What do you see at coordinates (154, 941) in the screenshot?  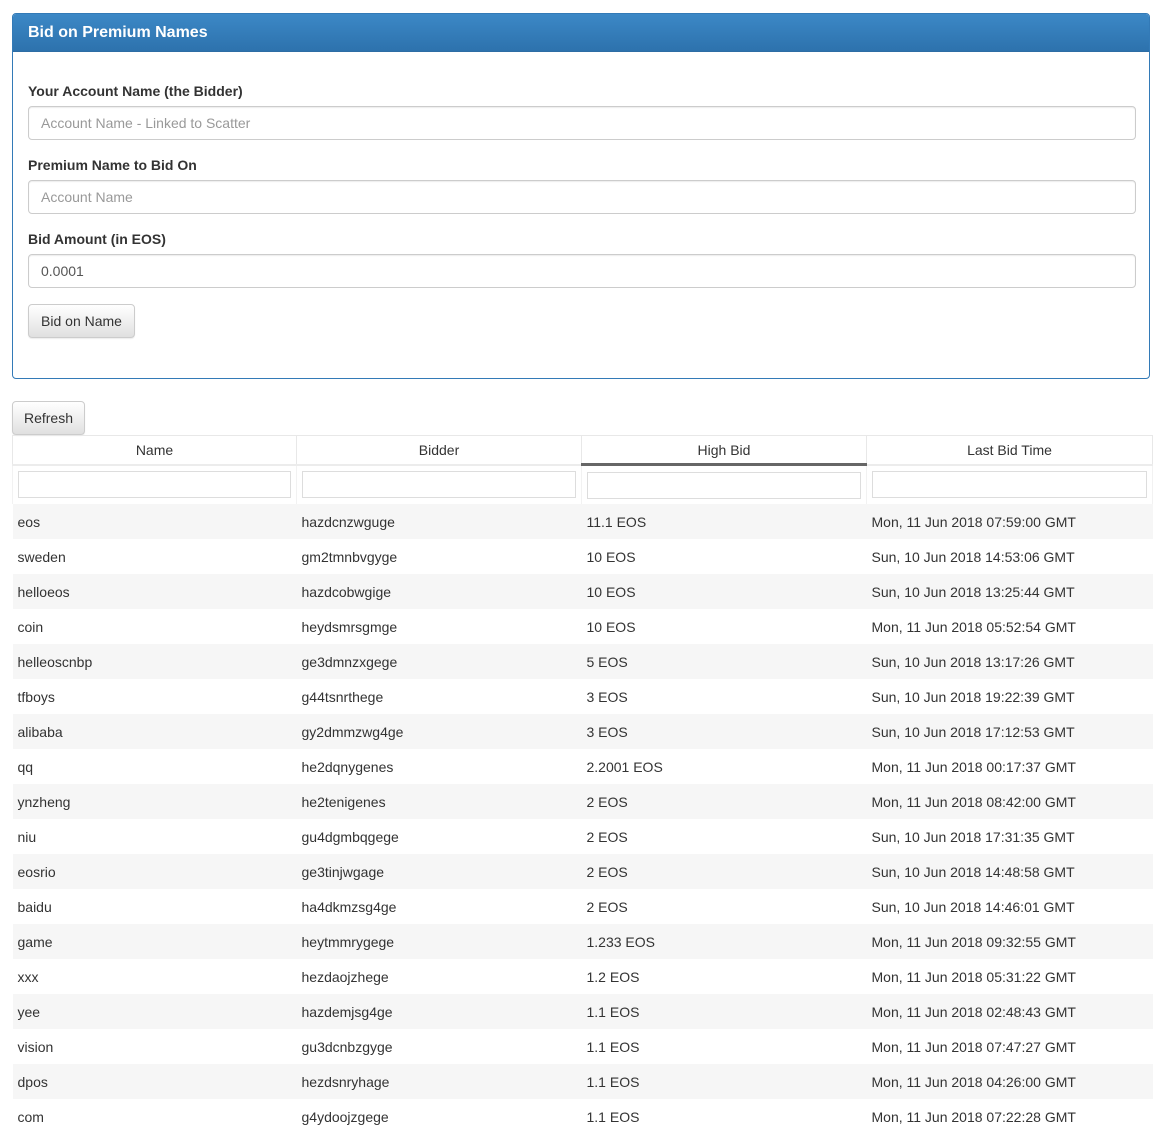 I see `cell-name: game` at bounding box center [154, 941].